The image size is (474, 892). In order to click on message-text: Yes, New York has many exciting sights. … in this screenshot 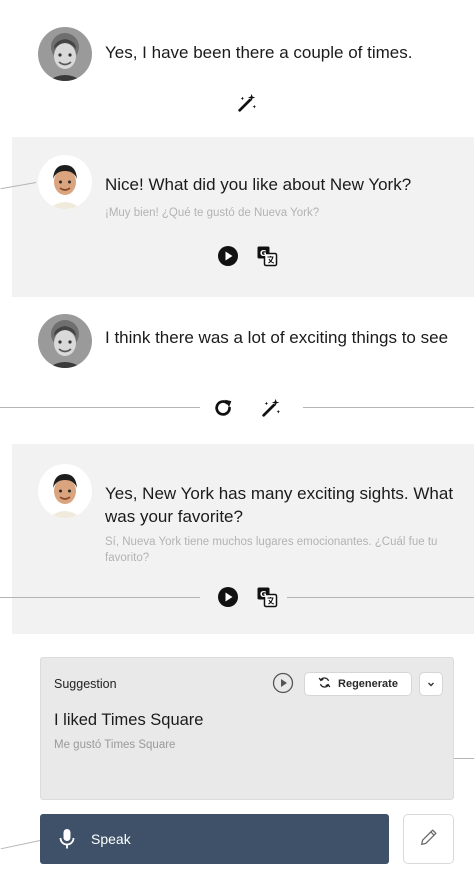, I will do `click(279, 505)`.